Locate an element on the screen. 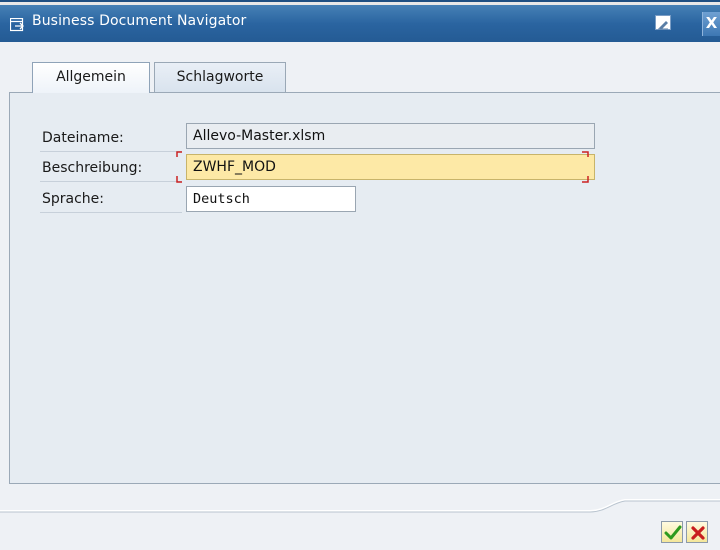  minimize-icon is located at coordinates (663, 22).